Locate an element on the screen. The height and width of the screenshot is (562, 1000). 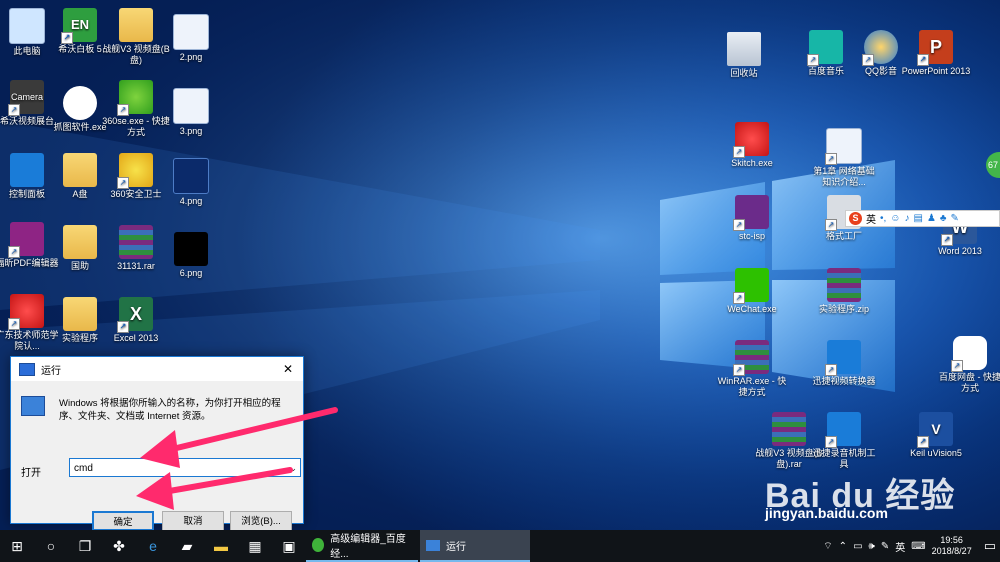
battery-icon: ▭ is located at coordinates (857, 546).